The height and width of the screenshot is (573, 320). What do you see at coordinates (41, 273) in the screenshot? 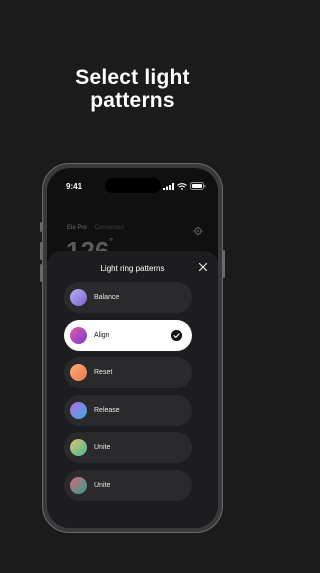
I see `phone-volume-down-button` at bounding box center [41, 273].